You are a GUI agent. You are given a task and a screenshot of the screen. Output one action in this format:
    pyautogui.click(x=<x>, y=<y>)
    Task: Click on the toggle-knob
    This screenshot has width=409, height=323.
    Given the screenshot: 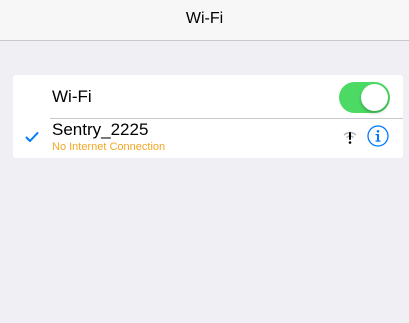 What is the action you would take?
    pyautogui.click(x=374, y=97)
    